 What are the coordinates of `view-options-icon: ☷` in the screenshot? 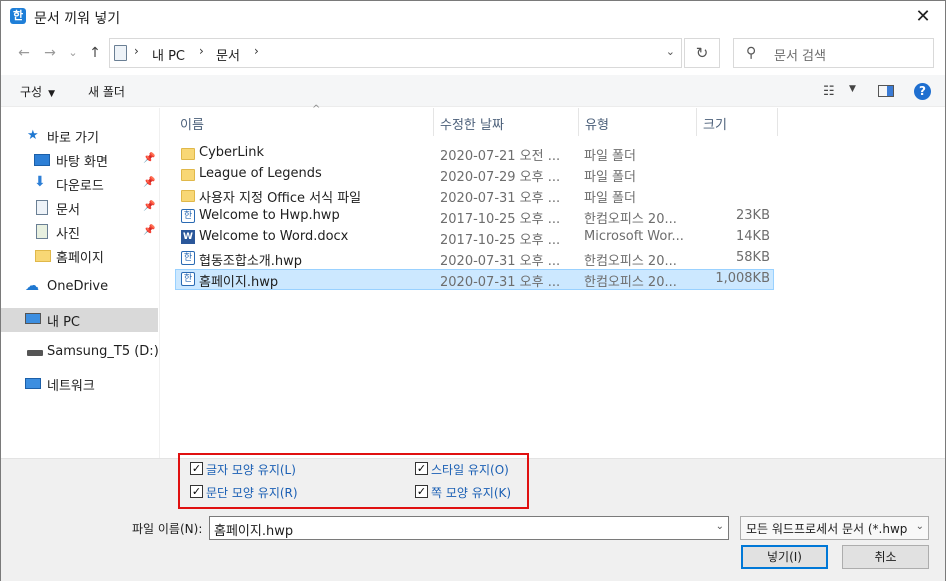 It's located at (829, 91).